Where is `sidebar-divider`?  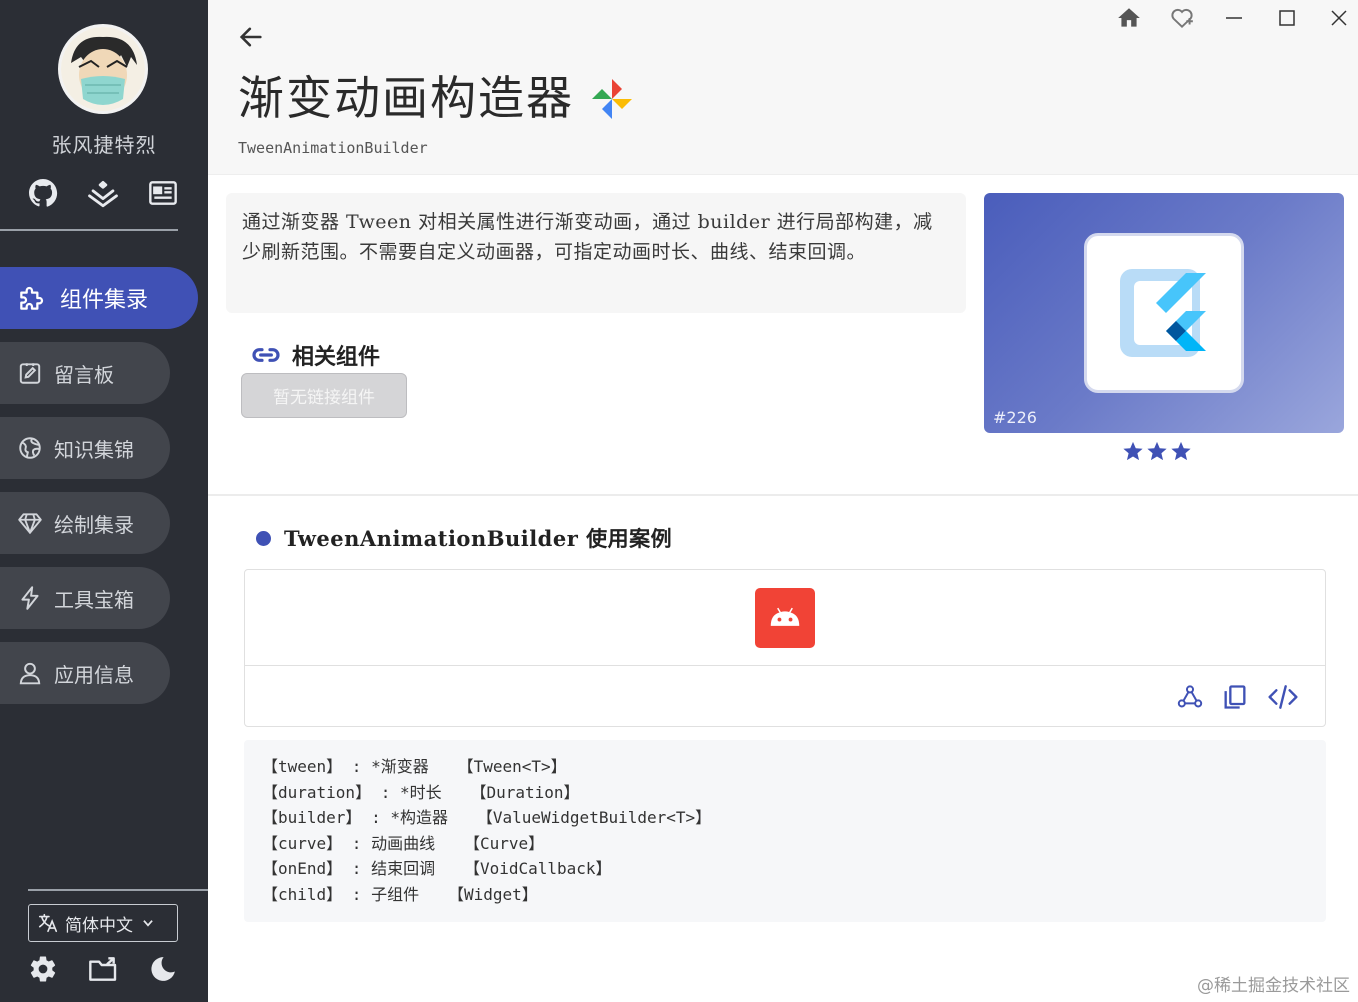
sidebar-divider is located at coordinates (89, 230).